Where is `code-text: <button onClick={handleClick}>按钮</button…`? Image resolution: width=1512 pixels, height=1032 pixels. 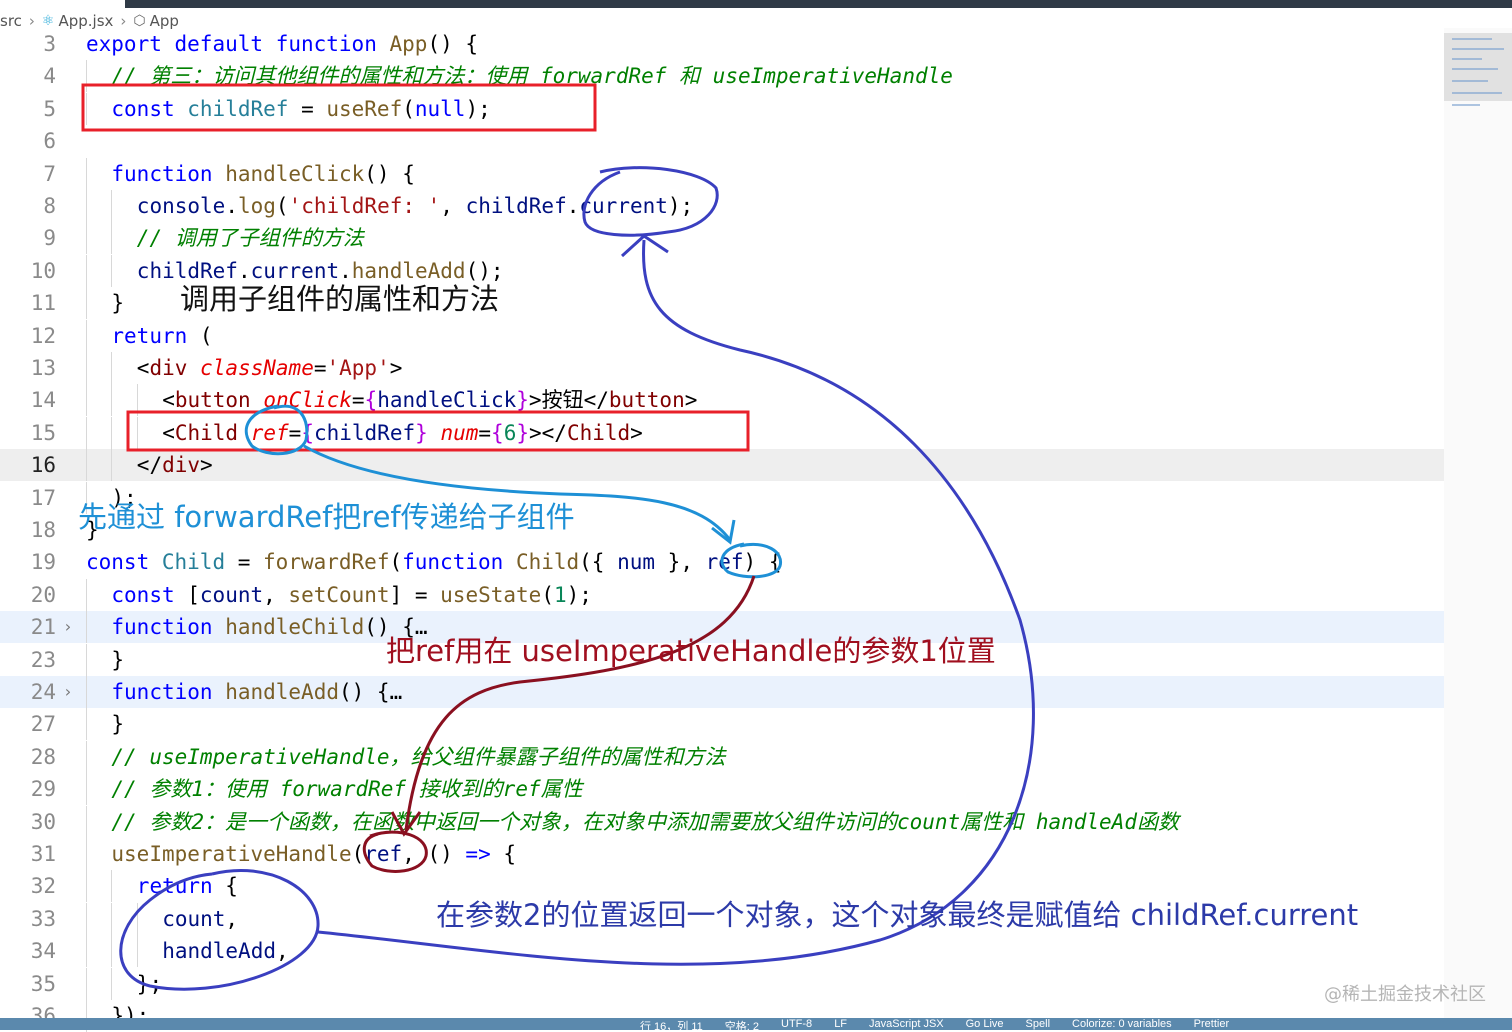
code-text: <button onClick={handleClick}>按钮</button… is located at coordinates (429, 400).